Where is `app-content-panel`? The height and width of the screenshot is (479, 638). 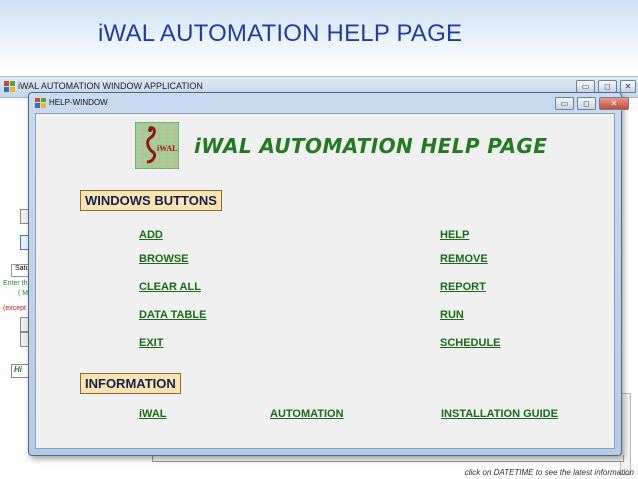 app-content-panel is located at coordinates (388, 458).